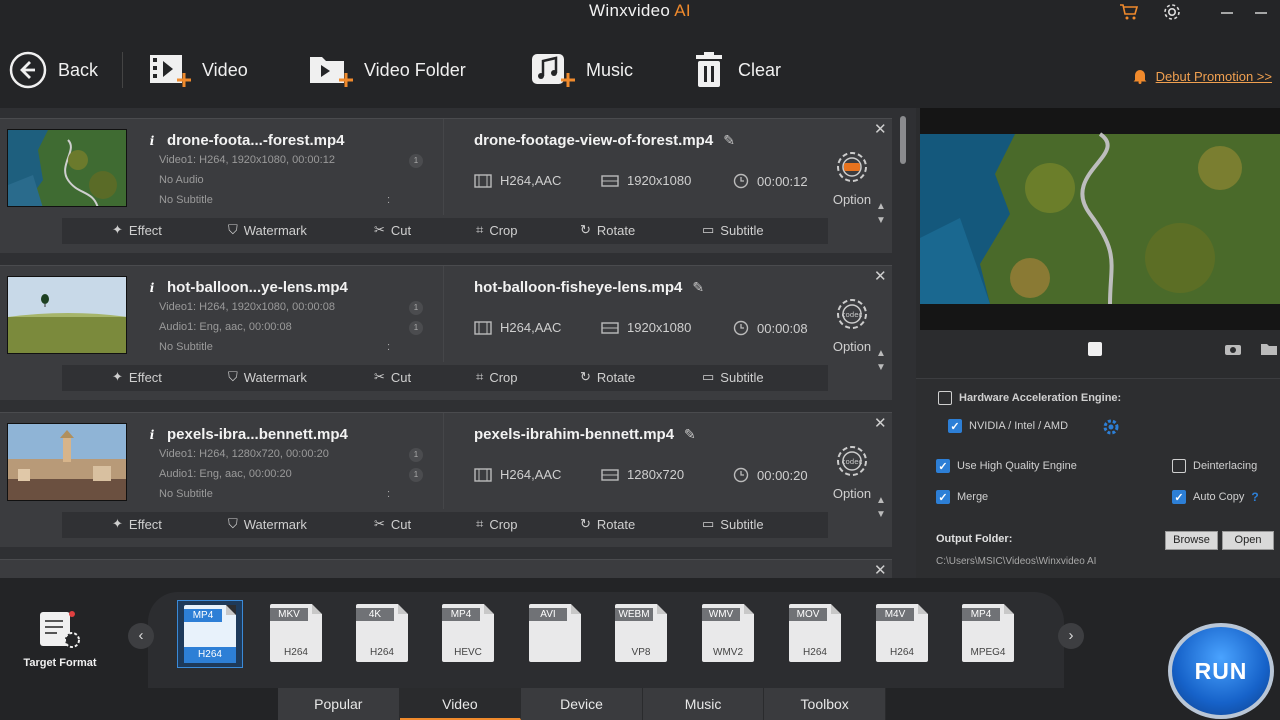 Image resolution: width=1280 pixels, height=720 pixels. I want to click on format-option-avi: AVI, so click(555, 634).